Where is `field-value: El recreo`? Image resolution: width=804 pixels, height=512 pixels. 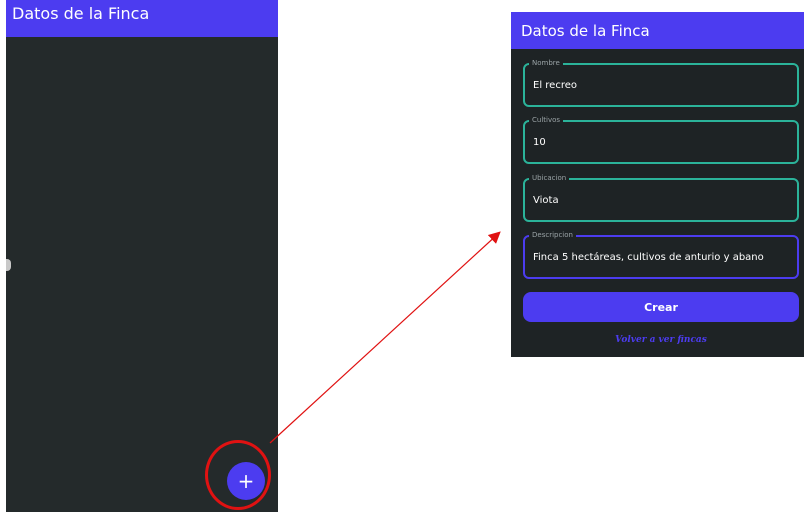
field-value: El recreo is located at coordinates (555, 85).